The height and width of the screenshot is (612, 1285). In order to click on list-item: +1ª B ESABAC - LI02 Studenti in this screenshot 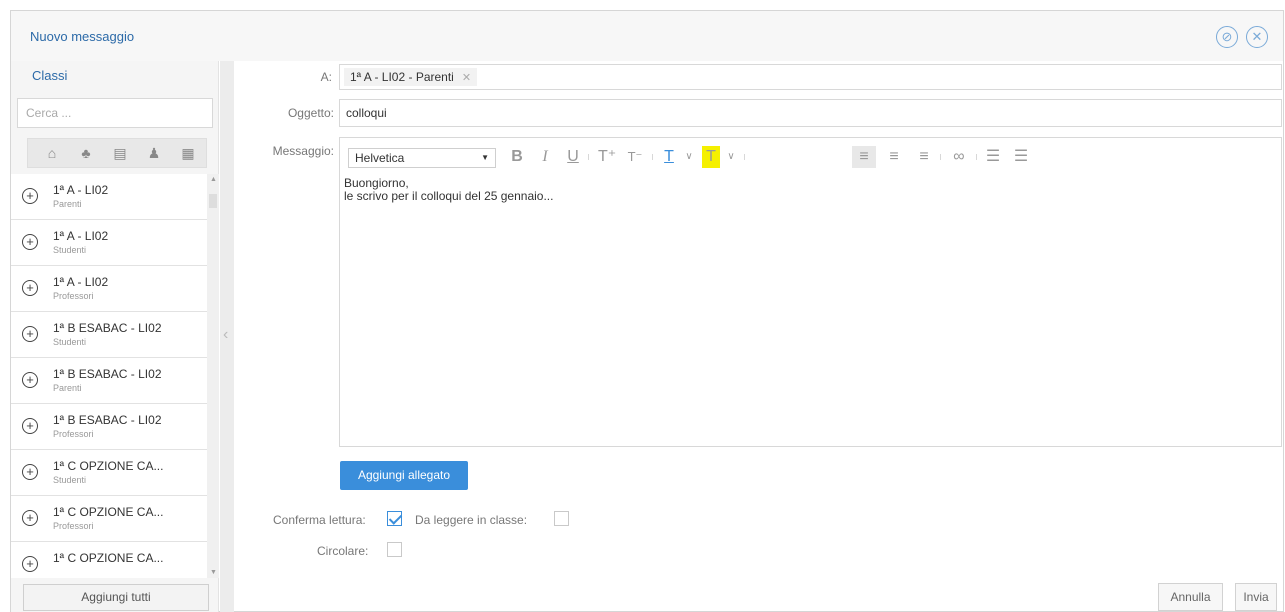, I will do `click(109, 335)`.